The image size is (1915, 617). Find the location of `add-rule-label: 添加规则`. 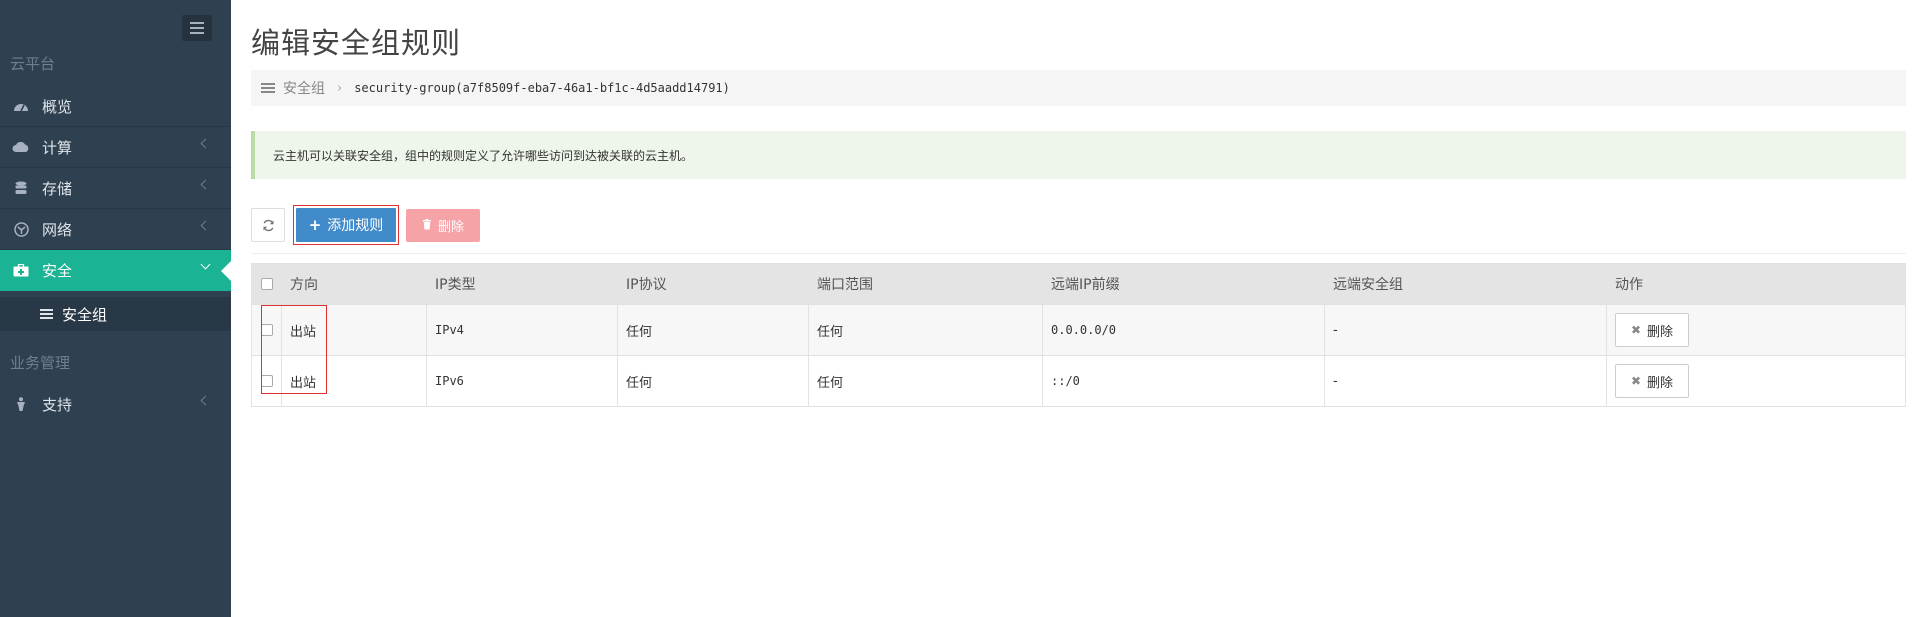

add-rule-label: 添加规则 is located at coordinates (355, 226).